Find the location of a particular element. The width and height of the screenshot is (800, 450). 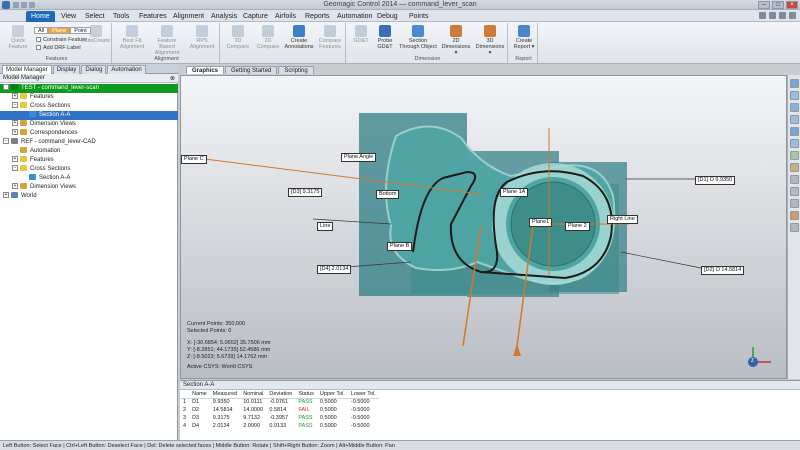

best-fit-alignment-button: Best Fit Alignment is located at coordinates (132, 37).